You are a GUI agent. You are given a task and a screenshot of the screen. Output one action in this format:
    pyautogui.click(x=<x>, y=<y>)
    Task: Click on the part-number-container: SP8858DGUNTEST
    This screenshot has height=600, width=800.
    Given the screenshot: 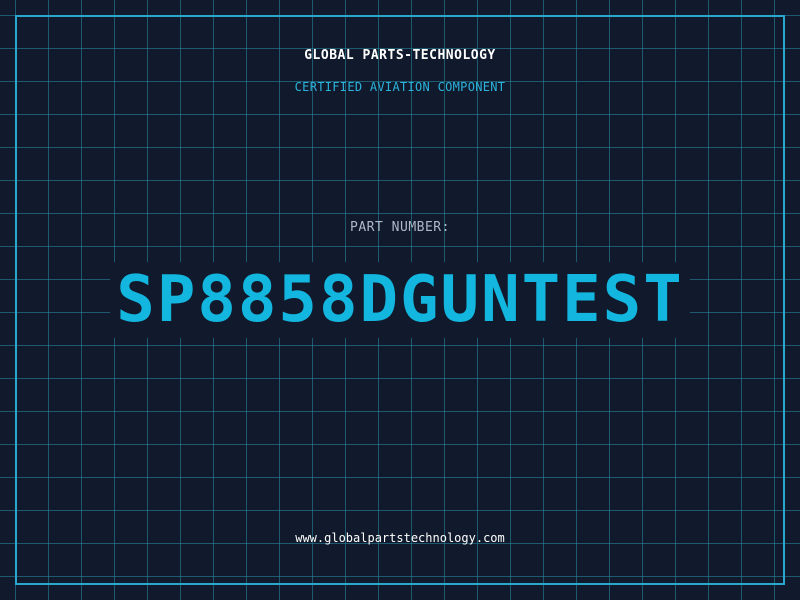 What is the action you would take?
    pyautogui.click(x=400, y=300)
    